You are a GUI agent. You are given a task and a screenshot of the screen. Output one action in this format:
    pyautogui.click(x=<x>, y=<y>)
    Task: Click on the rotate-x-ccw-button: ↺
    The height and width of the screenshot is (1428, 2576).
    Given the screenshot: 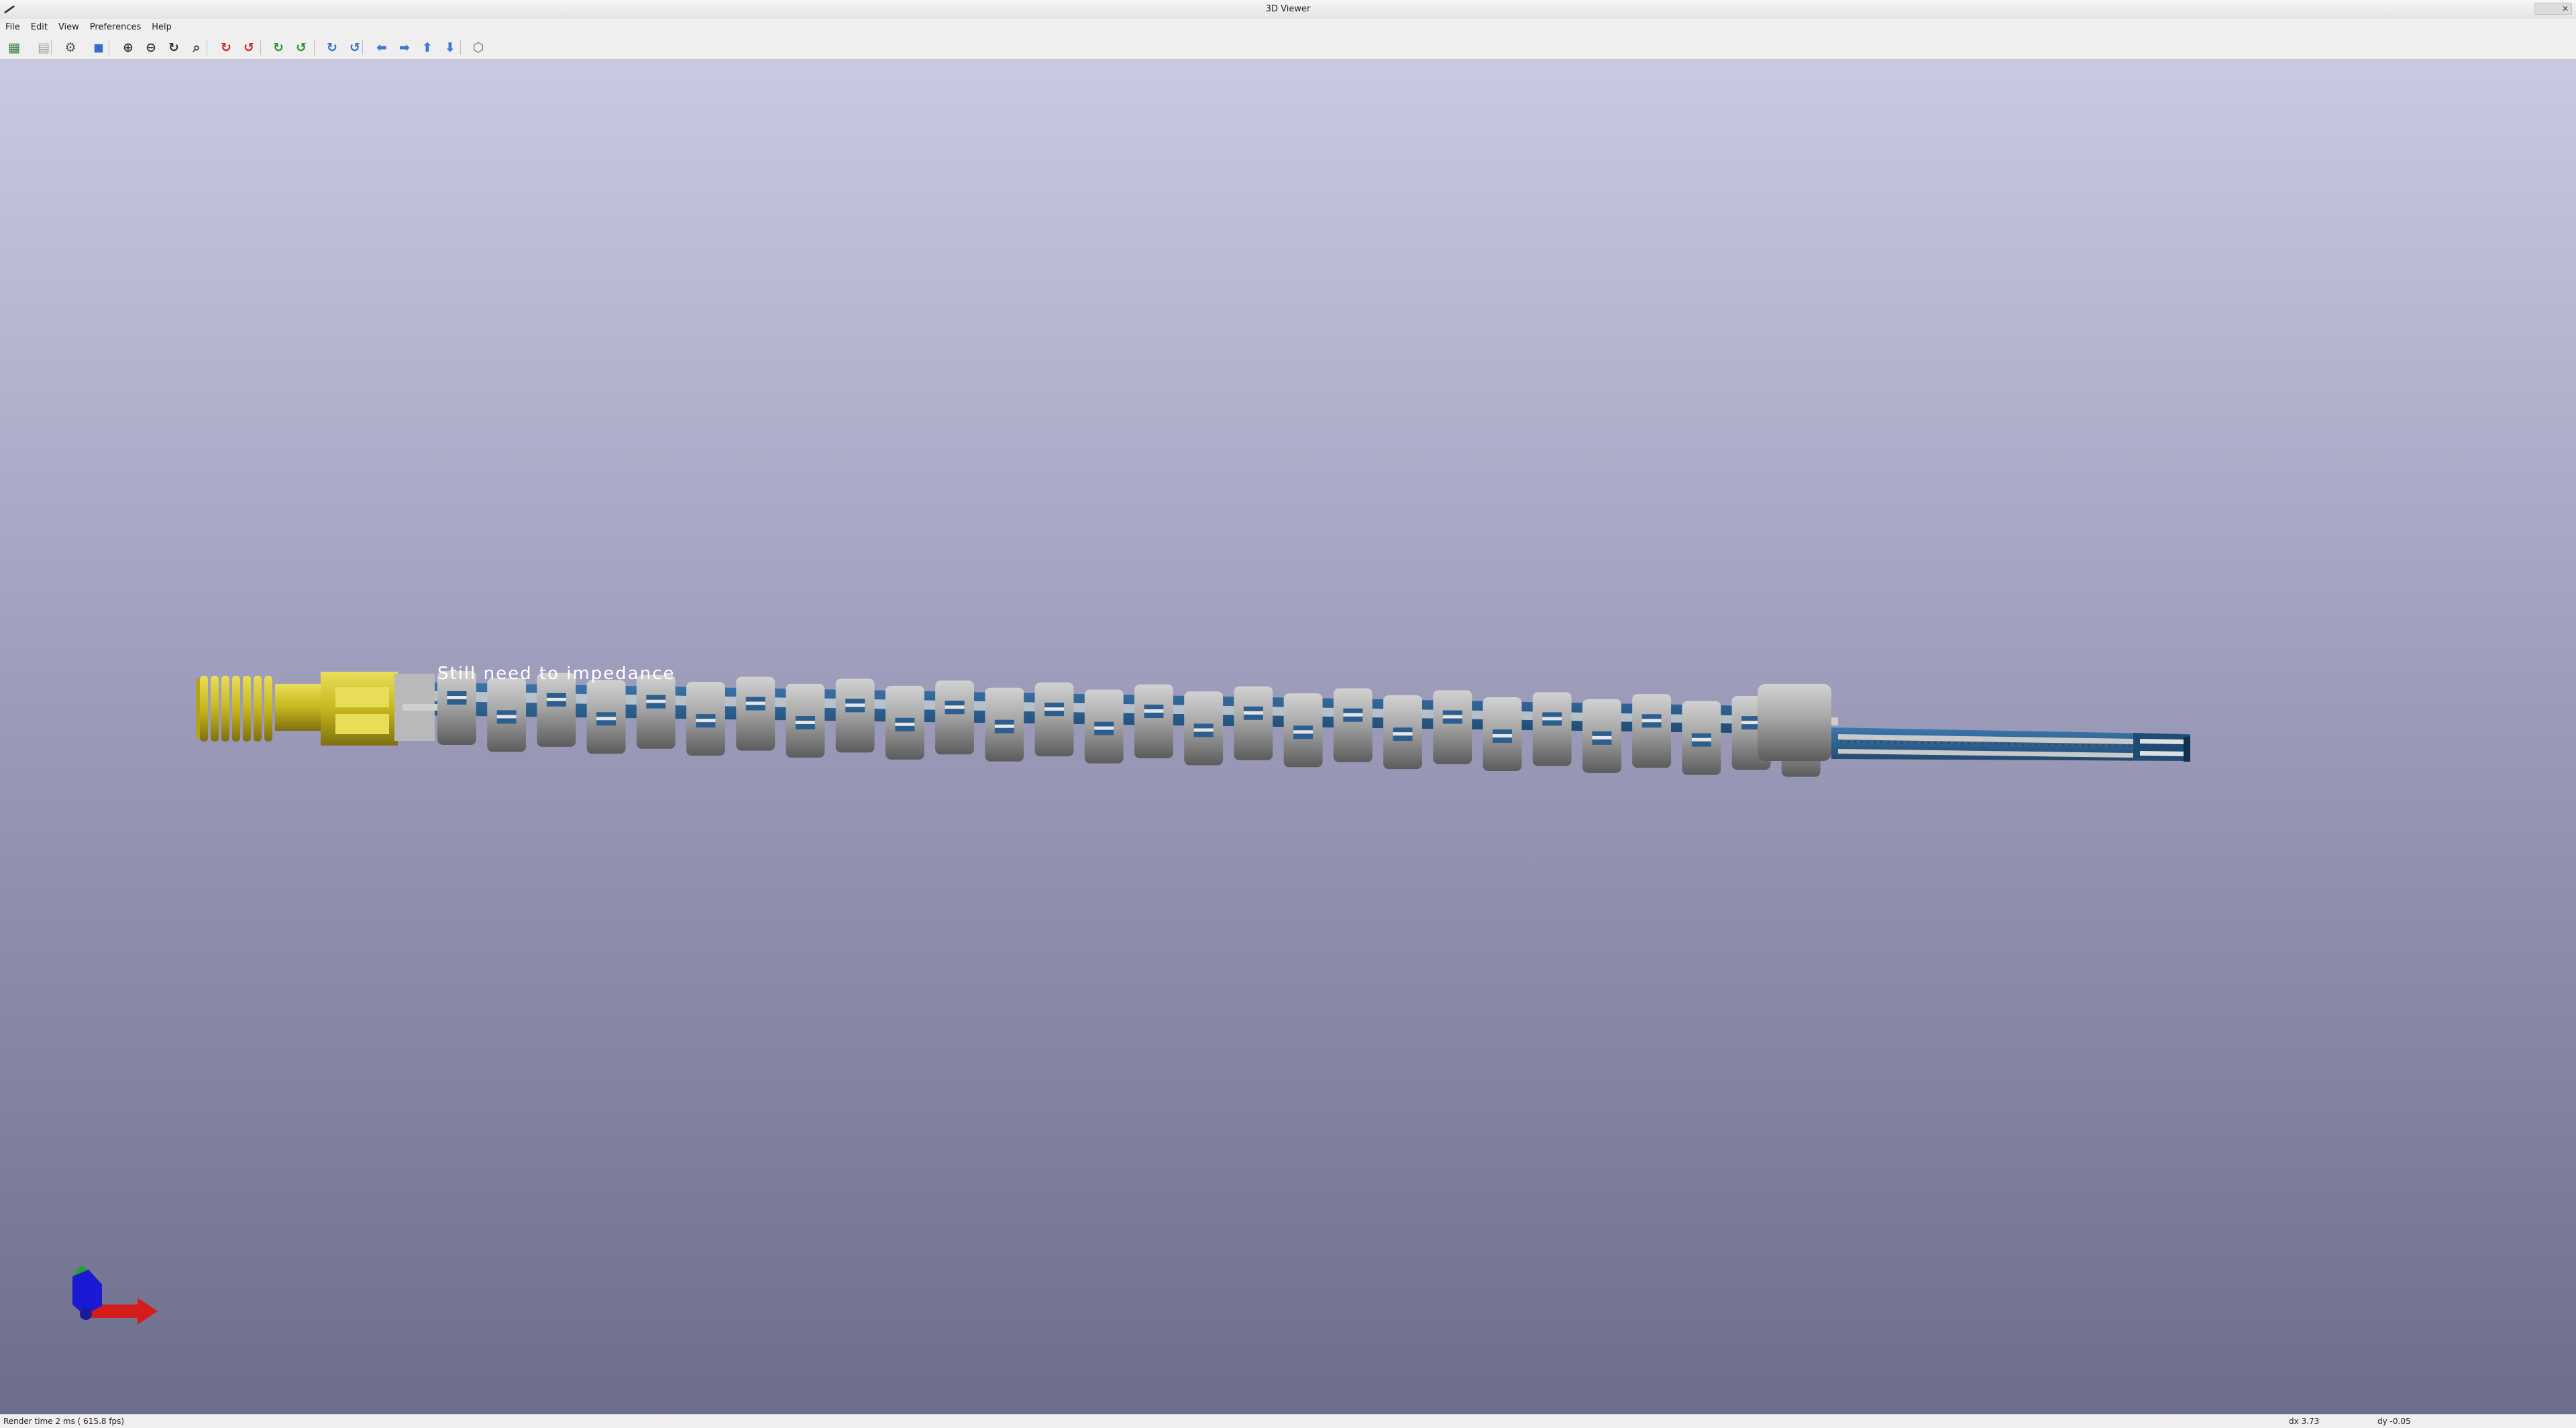 What is the action you would take?
    pyautogui.click(x=249, y=47)
    